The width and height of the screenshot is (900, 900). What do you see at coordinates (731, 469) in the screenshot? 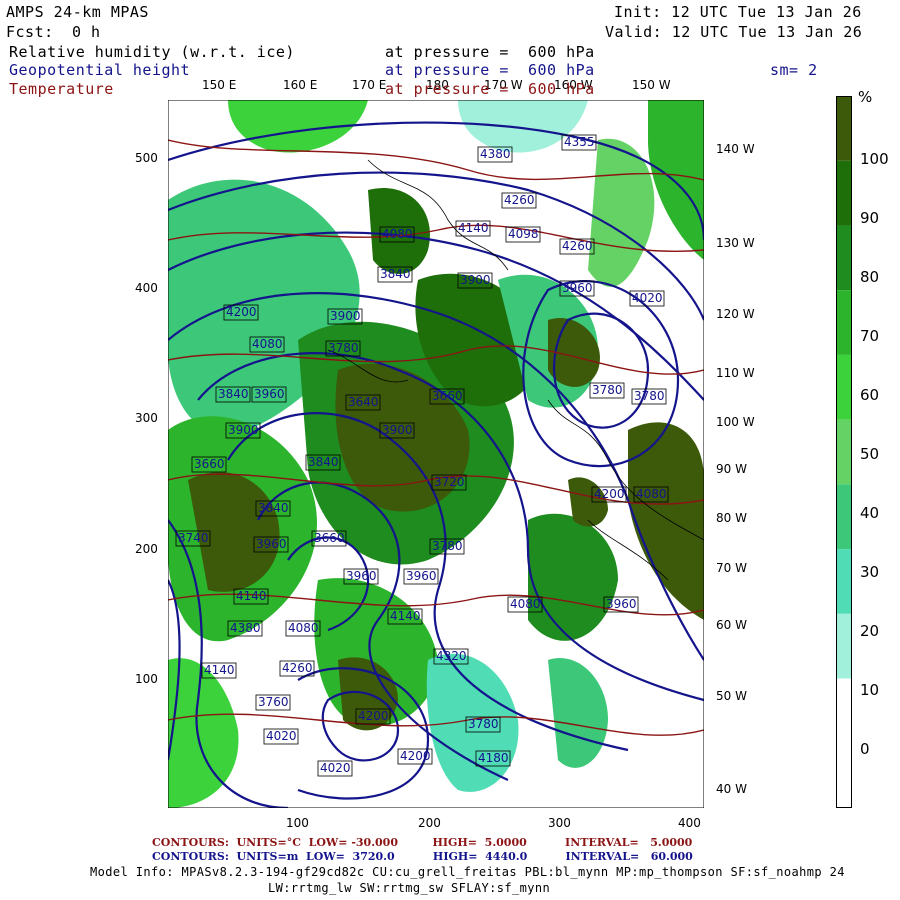
I see `lon-label-90w: 90 W` at bounding box center [731, 469].